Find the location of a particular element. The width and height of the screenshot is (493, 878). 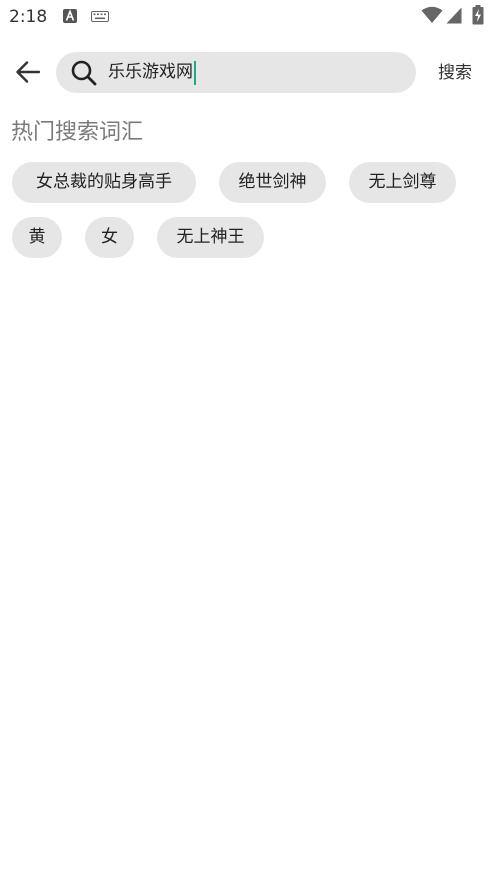

hot-search-tag: 绝世剑神 is located at coordinates (272, 182).